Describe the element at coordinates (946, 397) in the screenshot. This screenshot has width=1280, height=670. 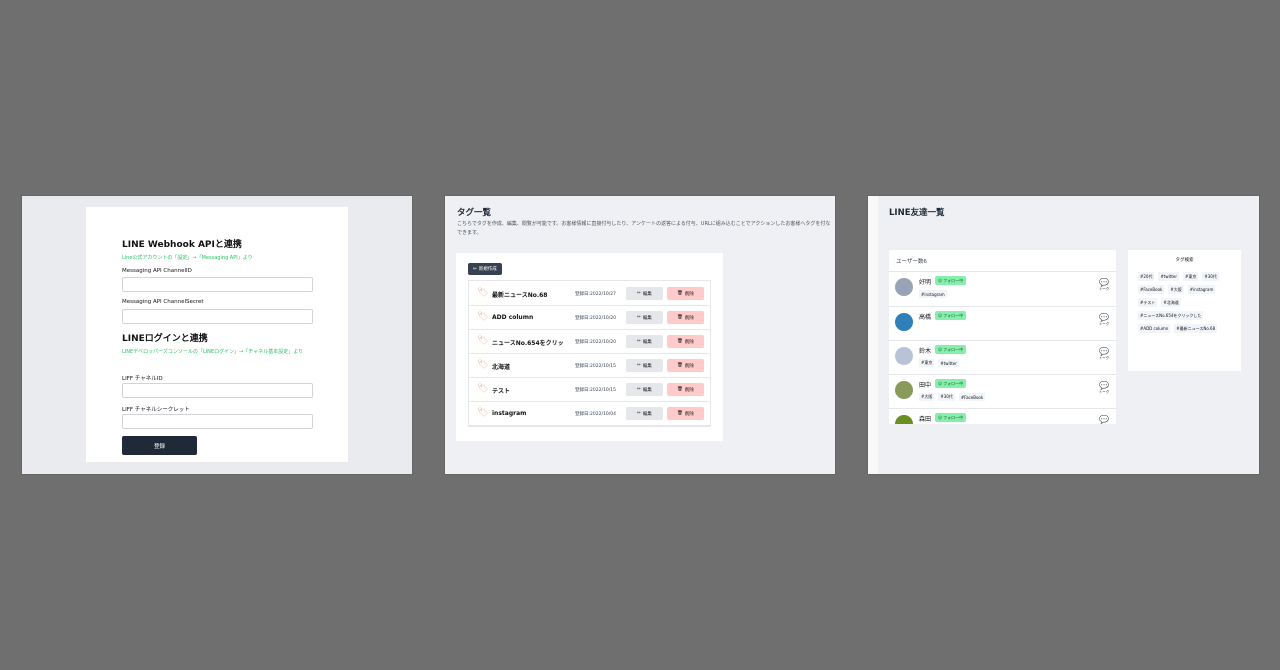
I see `user-tag: #30代` at that location.